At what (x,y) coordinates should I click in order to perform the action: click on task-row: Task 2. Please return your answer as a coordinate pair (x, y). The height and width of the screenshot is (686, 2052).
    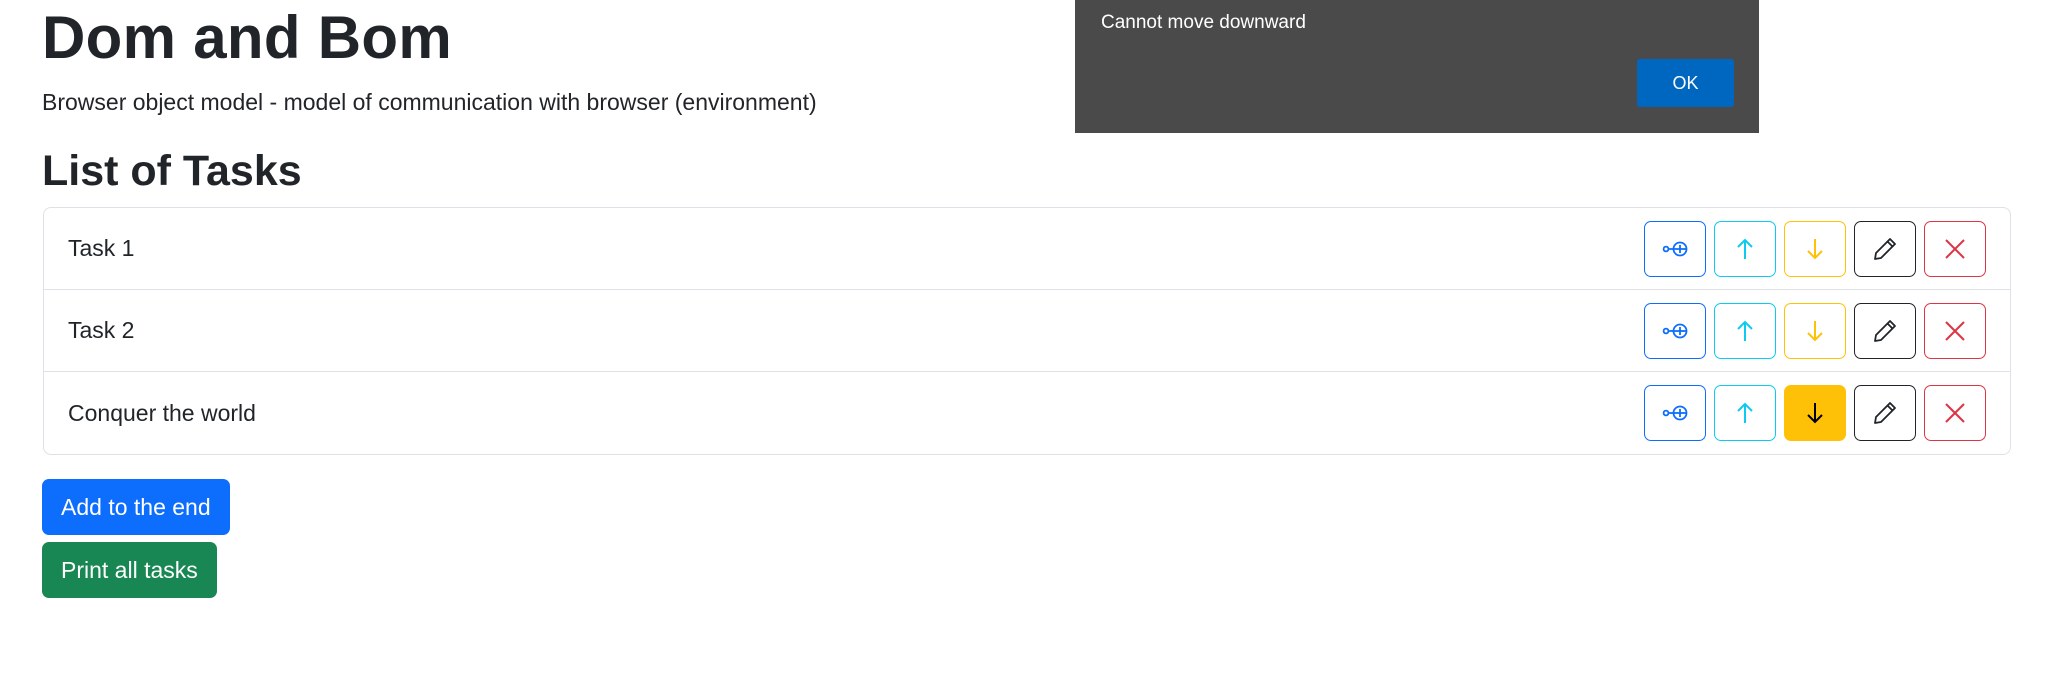
    Looking at the image, I should click on (1027, 331).